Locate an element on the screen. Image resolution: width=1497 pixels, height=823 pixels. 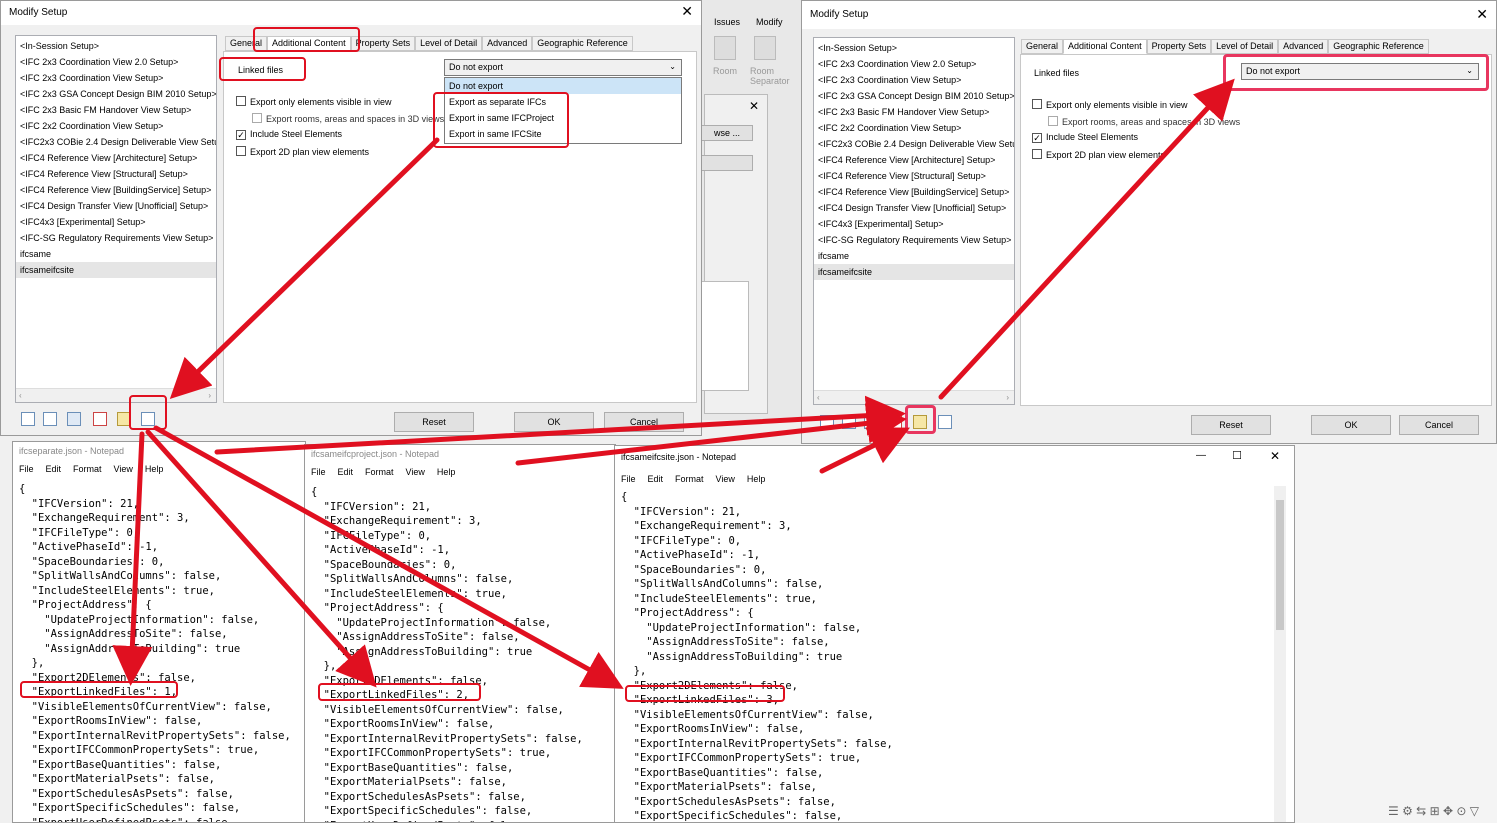
background-dialog-close: ✕ is located at coordinates (754, 106).